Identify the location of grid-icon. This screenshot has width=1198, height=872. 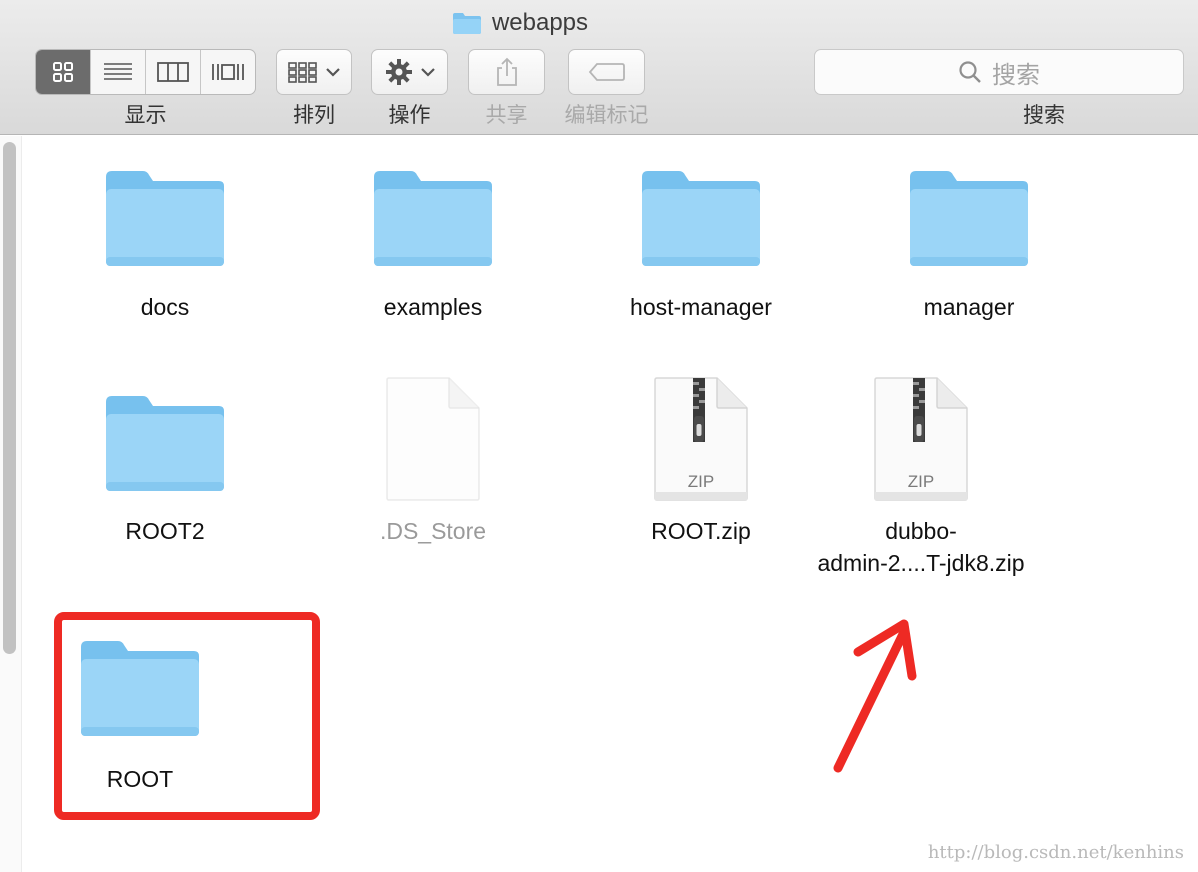
(63, 72).